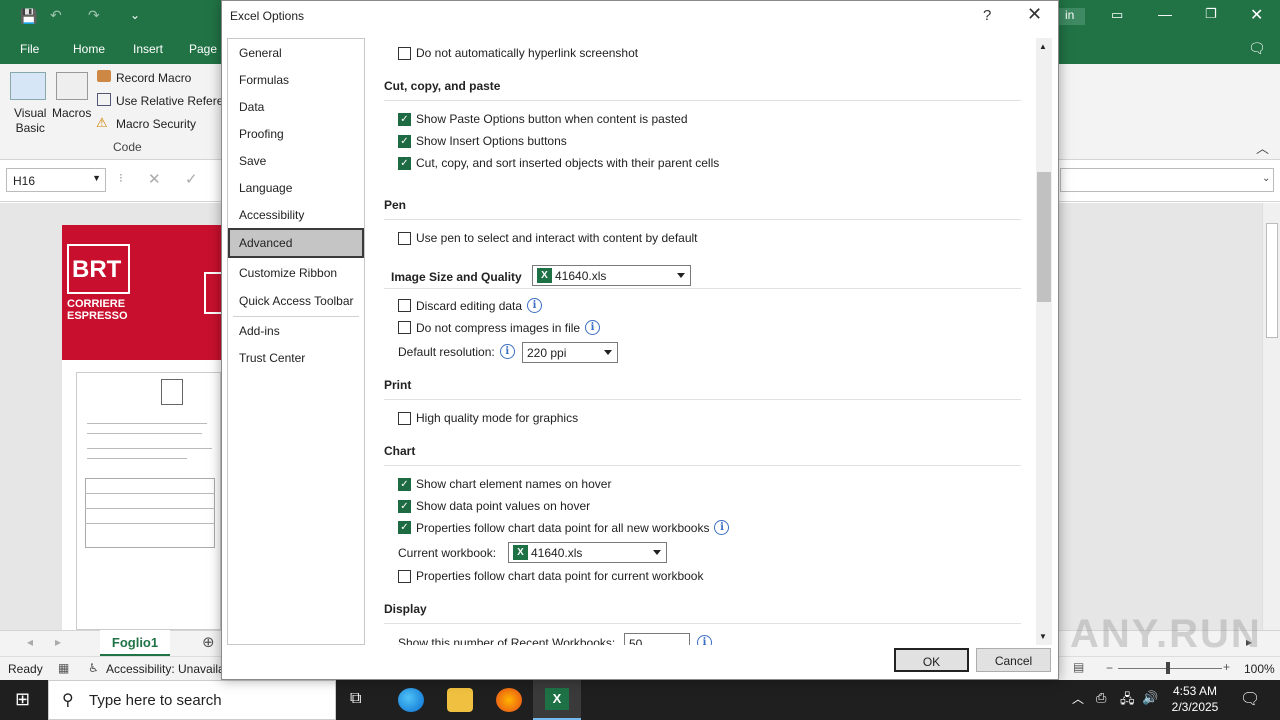 The image size is (1280, 720). I want to click on nav-accessibility: Accessibility, so click(271, 215).